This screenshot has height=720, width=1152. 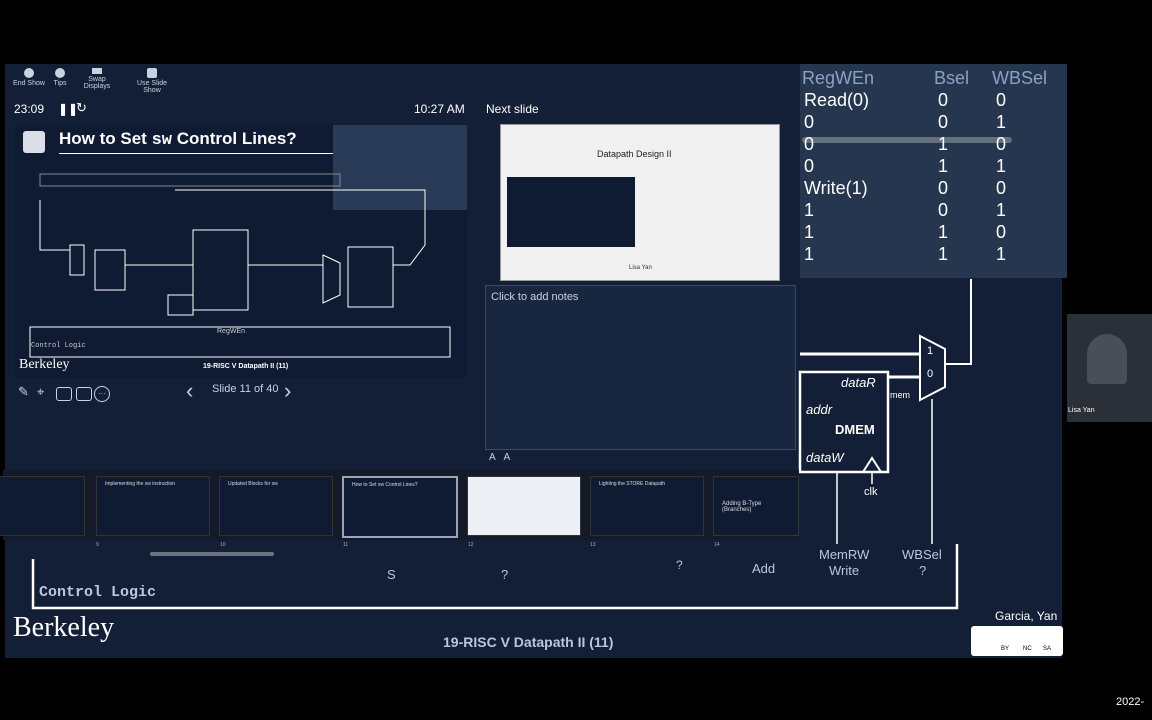 I want to click on dataR-label: dataR, so click(x=858, y=382).